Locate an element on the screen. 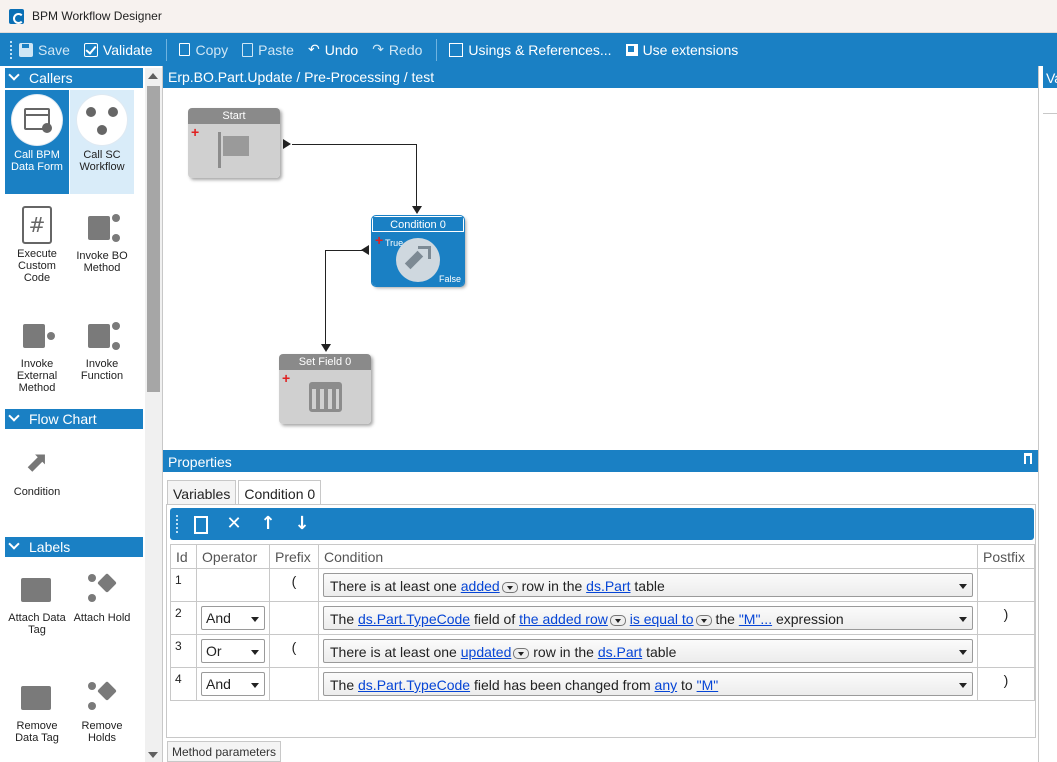 Image resolution: width=1057 pixels, height=762 pixels. scroll-thumb is located at coordinates (153, 239).